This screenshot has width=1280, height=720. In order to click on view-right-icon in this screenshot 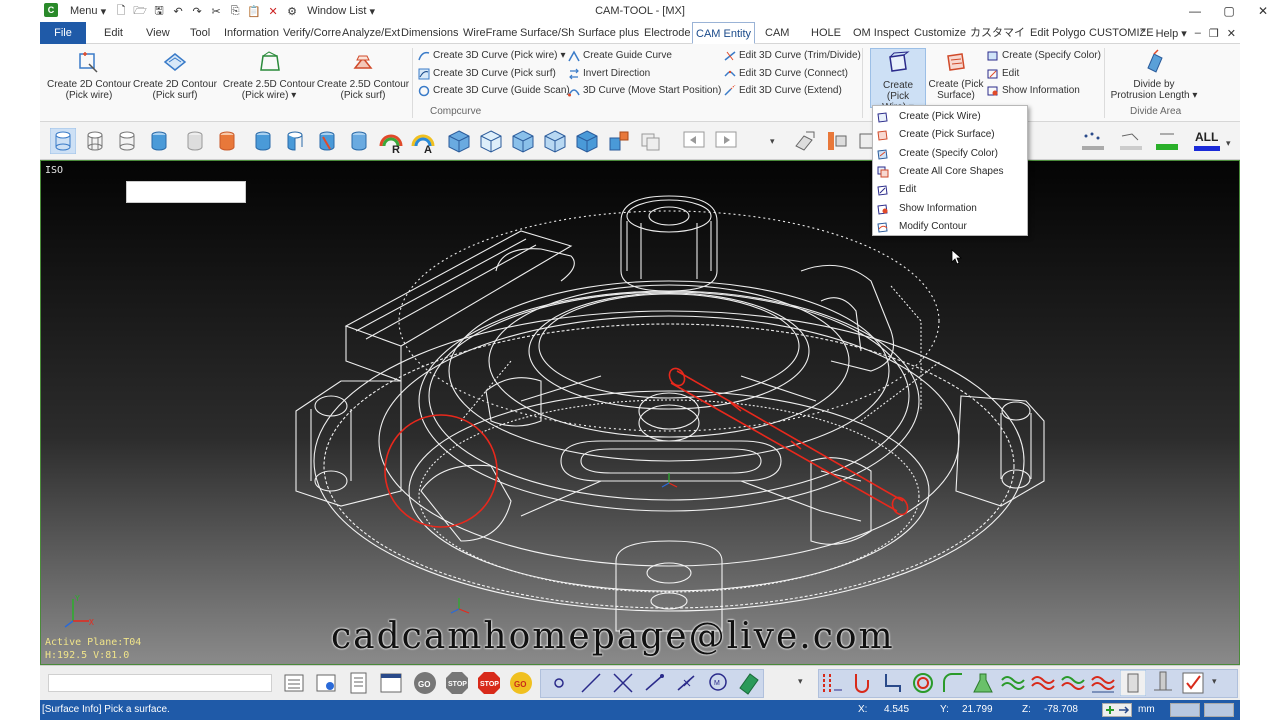, I will do `click(555, 141)`.